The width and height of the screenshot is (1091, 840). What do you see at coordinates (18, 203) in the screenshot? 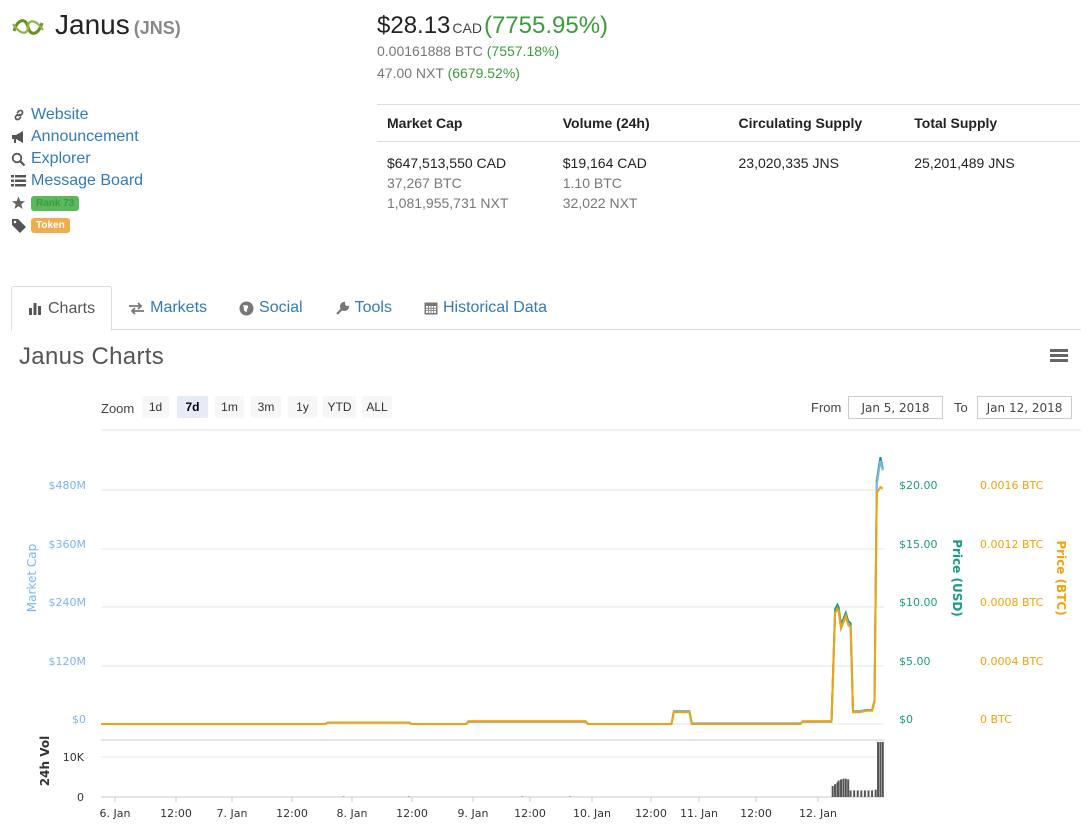
I see `star-icon` at bounding box center [18, 203].